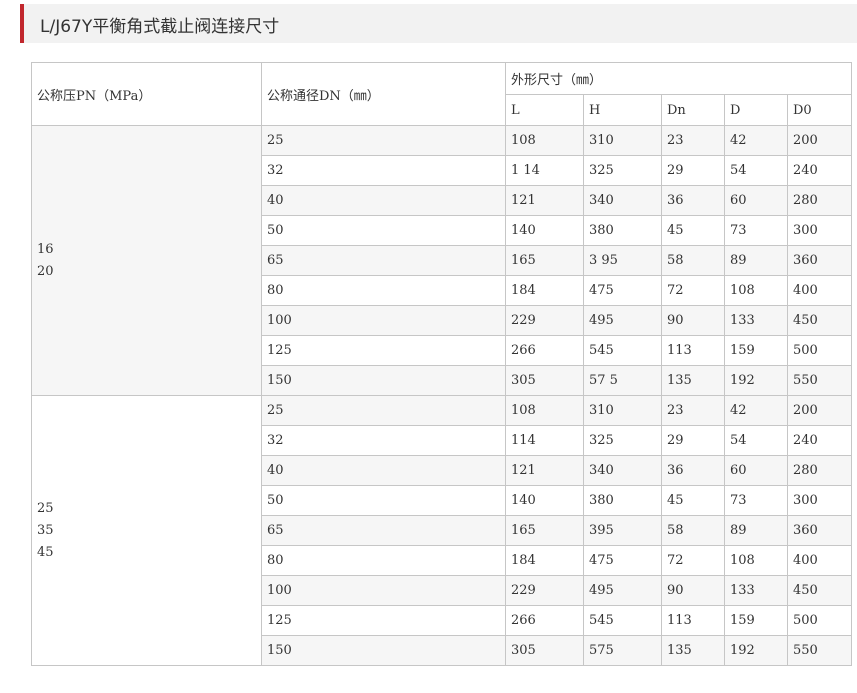 The image size is (857, 693). I want to click on dn-cell: 80, so click(383, 560).